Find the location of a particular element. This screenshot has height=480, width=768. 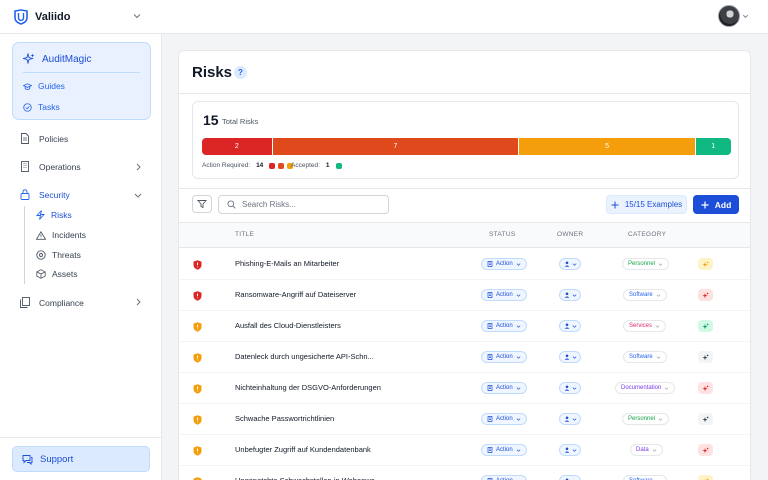

sidebar-item-guides: Guides is located at coordinates (44, 86).